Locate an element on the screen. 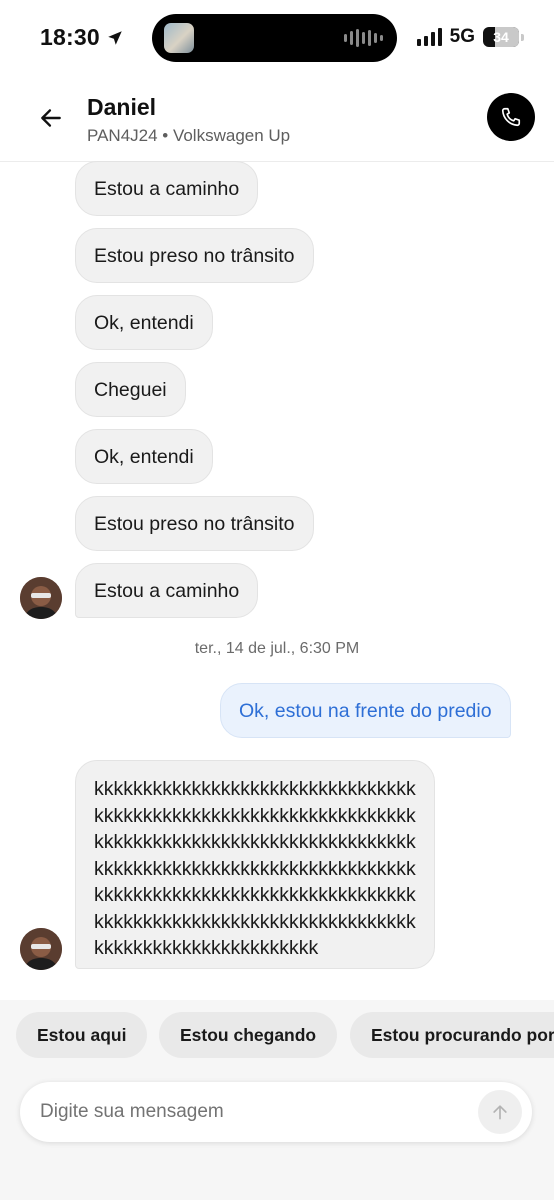  phone-icon is located at coordinates (511, 117).